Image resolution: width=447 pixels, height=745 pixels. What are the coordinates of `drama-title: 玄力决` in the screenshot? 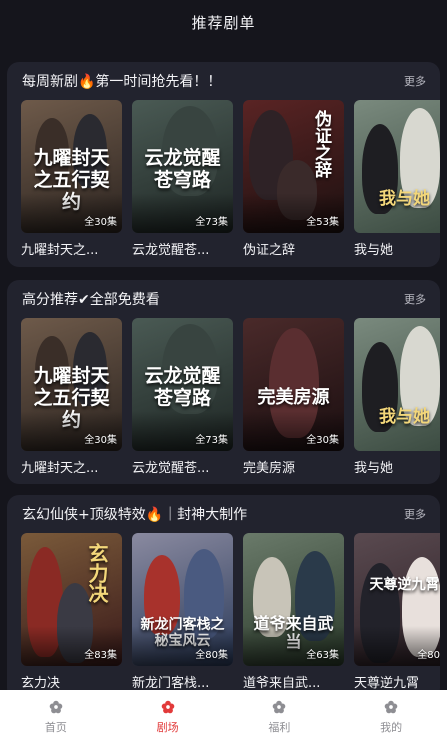 It's located at (71, 681).